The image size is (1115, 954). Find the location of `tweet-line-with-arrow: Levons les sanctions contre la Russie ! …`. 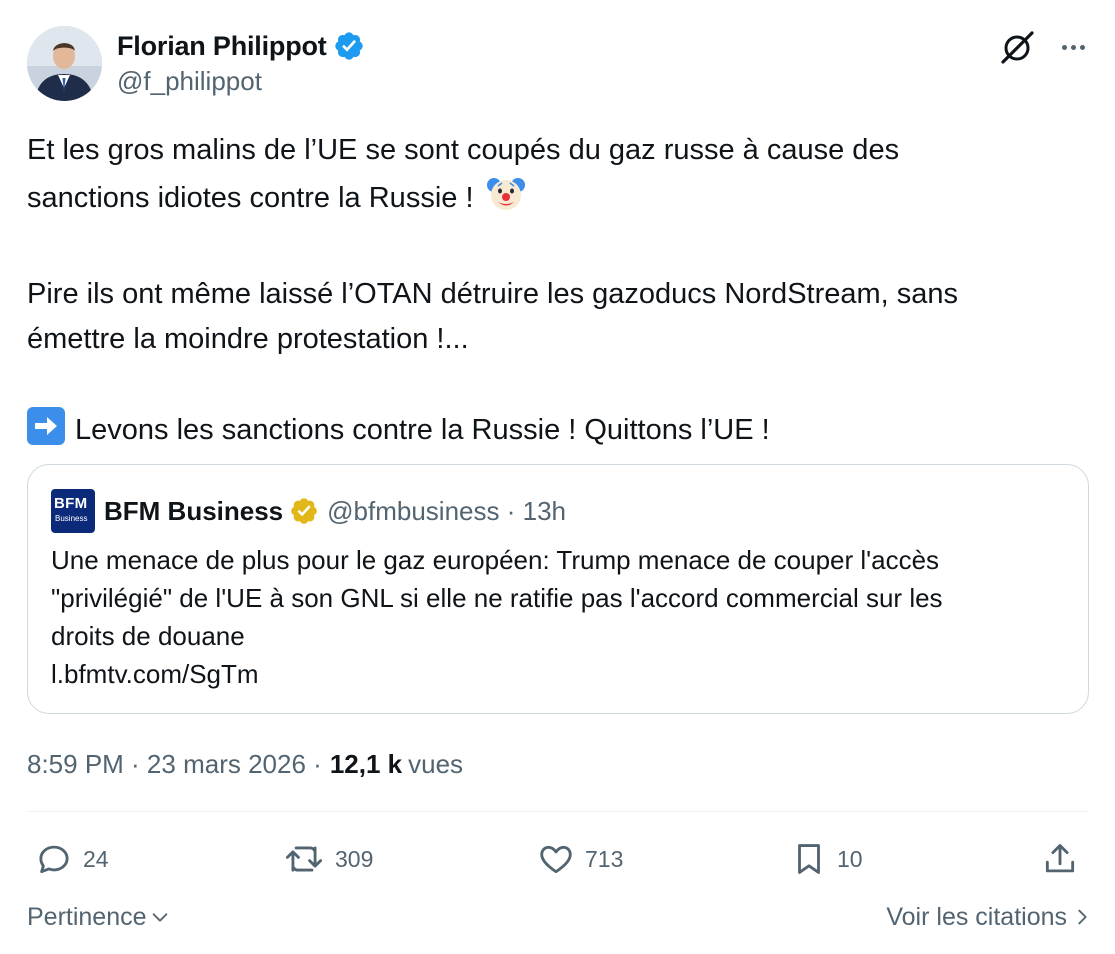

tweet-line-with-arrow: Levons les sanctions contre la Russie ! … is located at coordinates (559, 430).